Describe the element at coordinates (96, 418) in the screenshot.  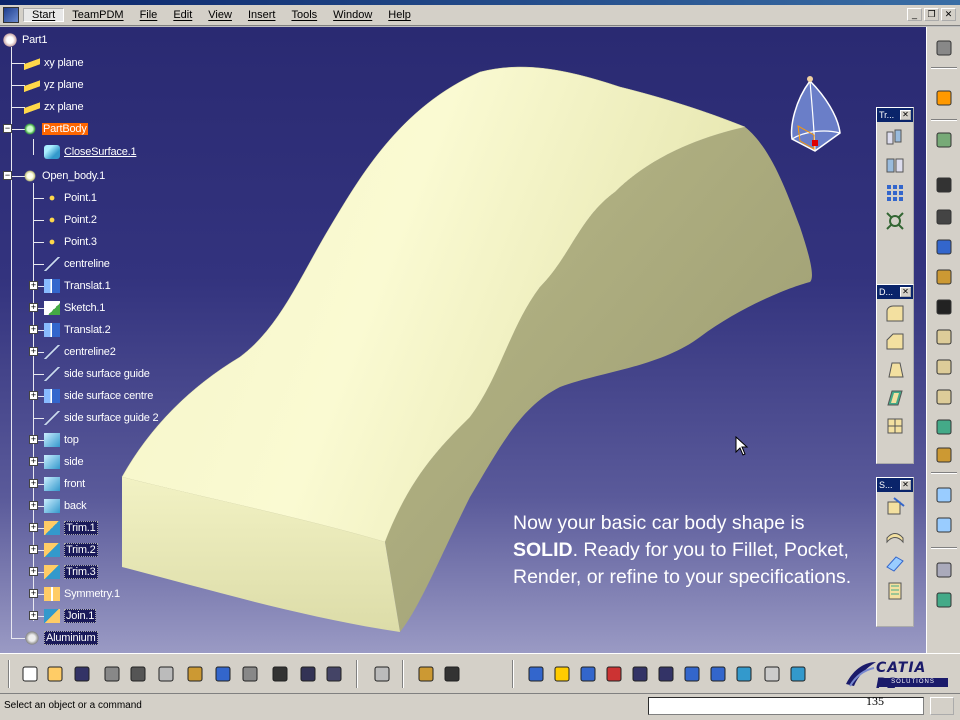
I see `tree-node-side-surface-guide-2: side surface guide 2` at that location.